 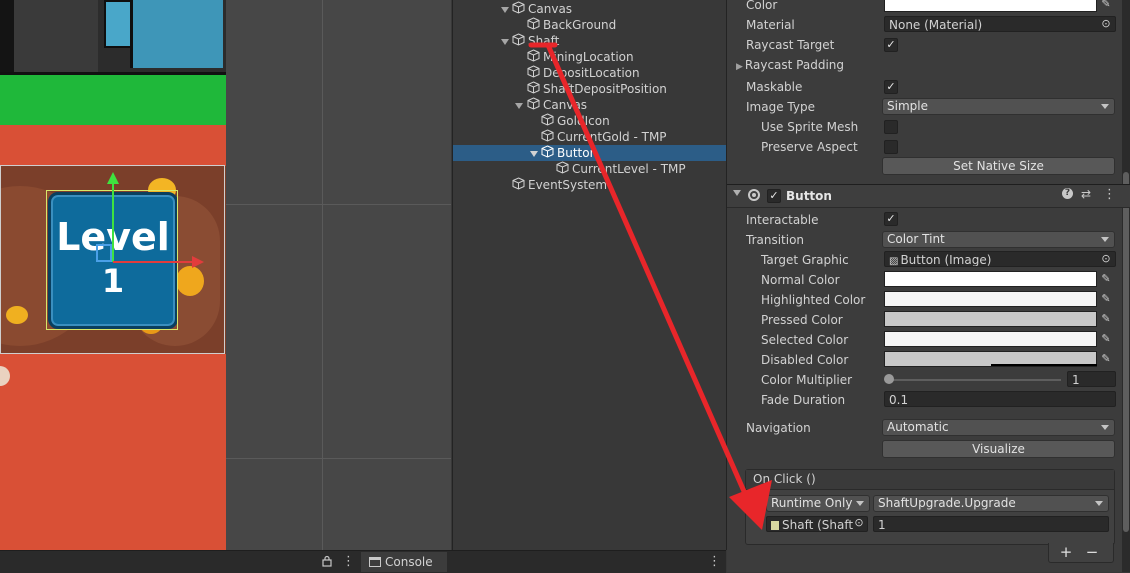 What do you see at coordinates (148, 232) in the screenshot?
I see `move-gizmo` at bounding box center [148, 232].